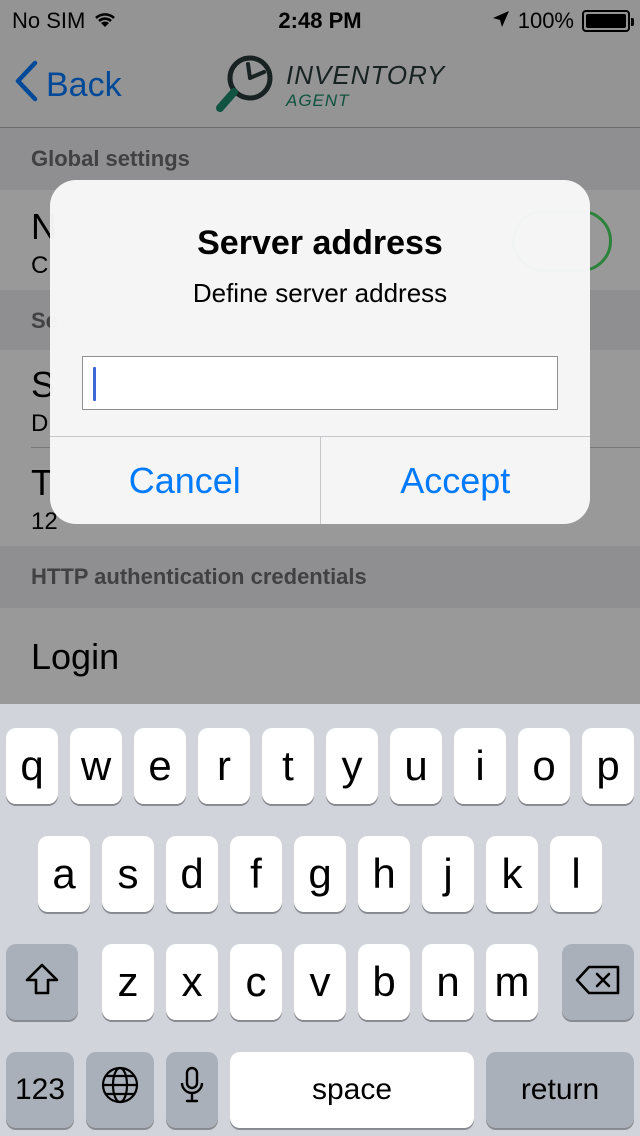 This screenshot has height=1136, width=640. What do you see at coordinates (384, 982) in the screenshot?
I see `key-b: b` at bounding box center [384, 982].